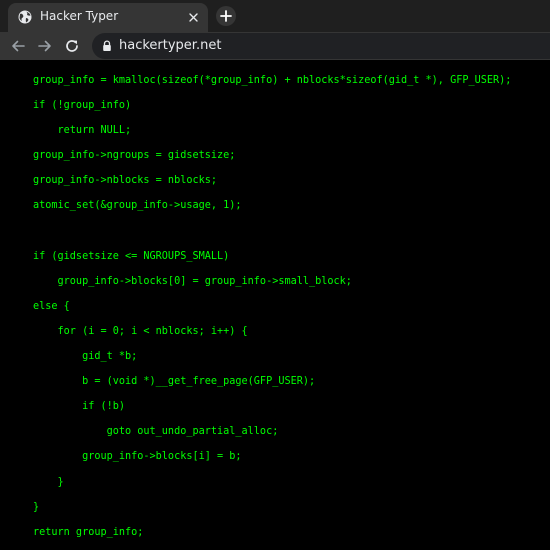  I want to click on code-line: atomic_set(&group_info->usage, 1);, so click(137, 206).